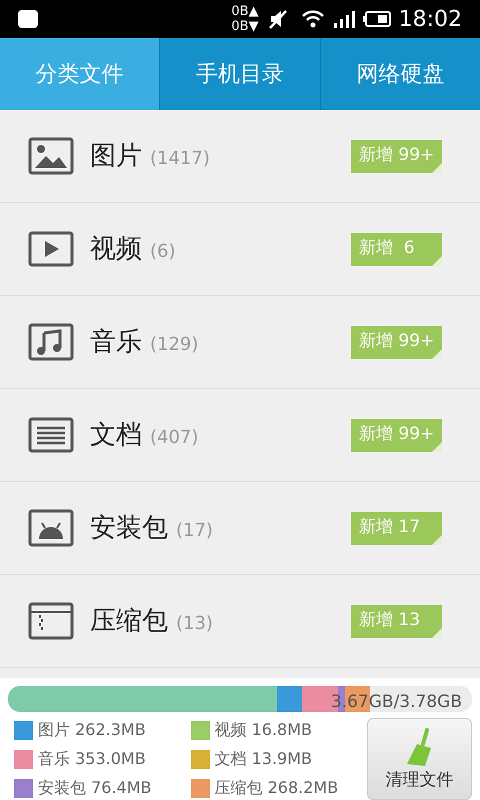  Describe the element at coordinates (92, 759) in the screenshot. I see `legend-label: 音乐 353.0MB` at that location.